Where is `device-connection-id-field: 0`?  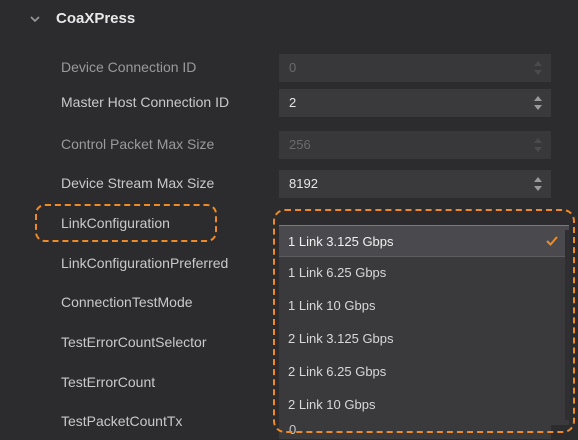
device-connection-id-field: 0 is located at coordinates (415, 68).